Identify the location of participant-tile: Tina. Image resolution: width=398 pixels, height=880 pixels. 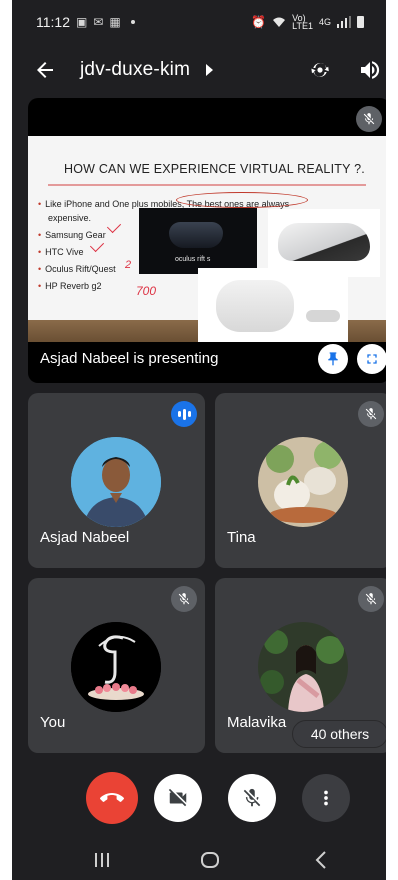
(300, 480).